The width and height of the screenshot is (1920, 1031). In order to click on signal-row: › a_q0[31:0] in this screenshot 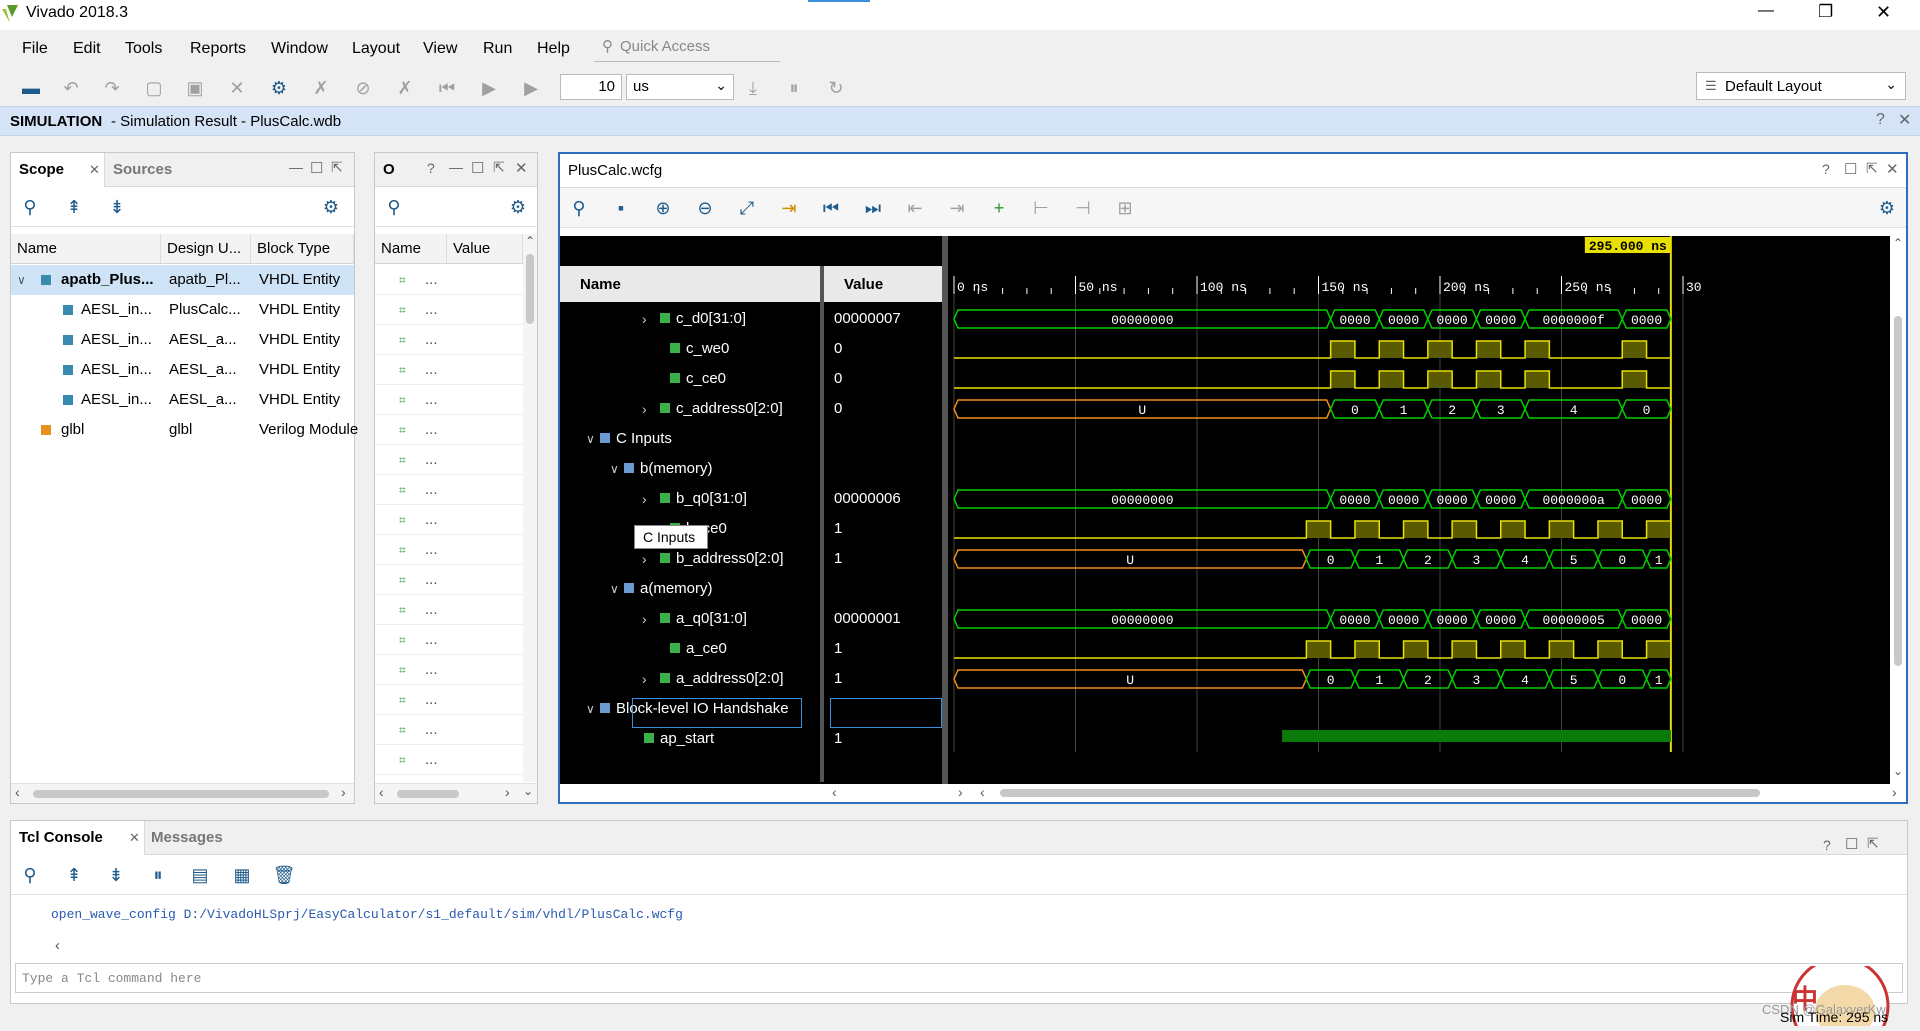, I will do `click(690, 619)`.